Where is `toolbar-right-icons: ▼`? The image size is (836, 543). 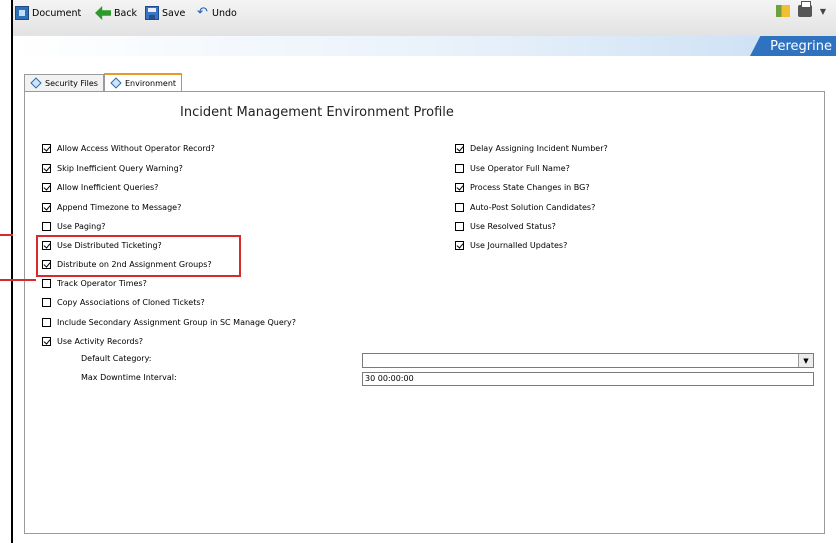 toolbar-right-icons: ▼ is located at coordinates (800, 9).